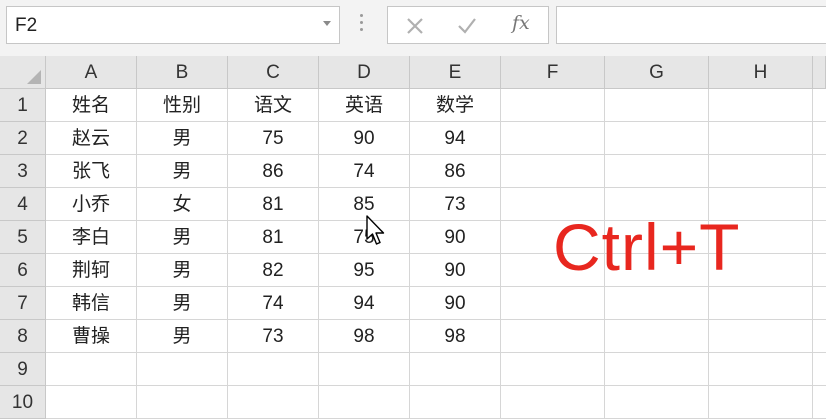 This screenshot has width=826, height=419. What do you see at coordinates (553, 72) in the screenshot?
I see `column-header-f: F` at bounding box center [553, 72].